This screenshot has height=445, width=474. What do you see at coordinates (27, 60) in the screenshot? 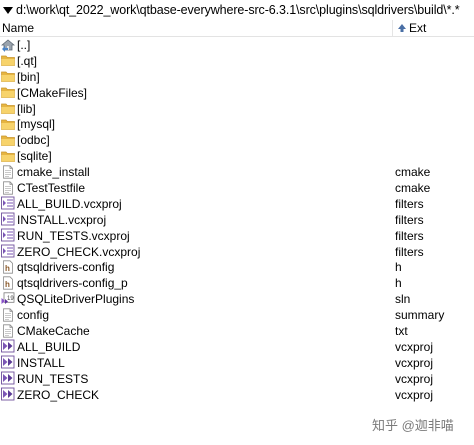
I see `file-name: [.qt]` at bounding box center [27, 60].